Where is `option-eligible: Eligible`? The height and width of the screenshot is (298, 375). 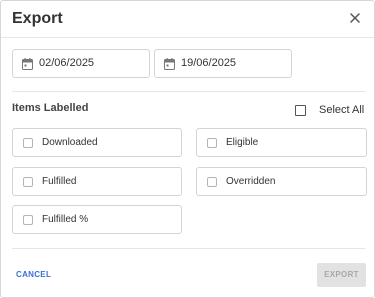
option-eligible: Eligible is located at coordinates (281, 142).